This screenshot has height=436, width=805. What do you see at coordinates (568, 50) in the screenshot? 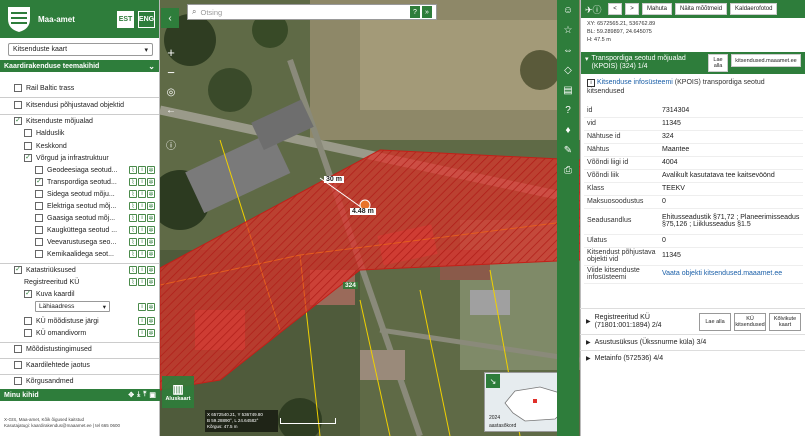
I see `swipe-icon: ⇔` at bounding box center [568, 50].